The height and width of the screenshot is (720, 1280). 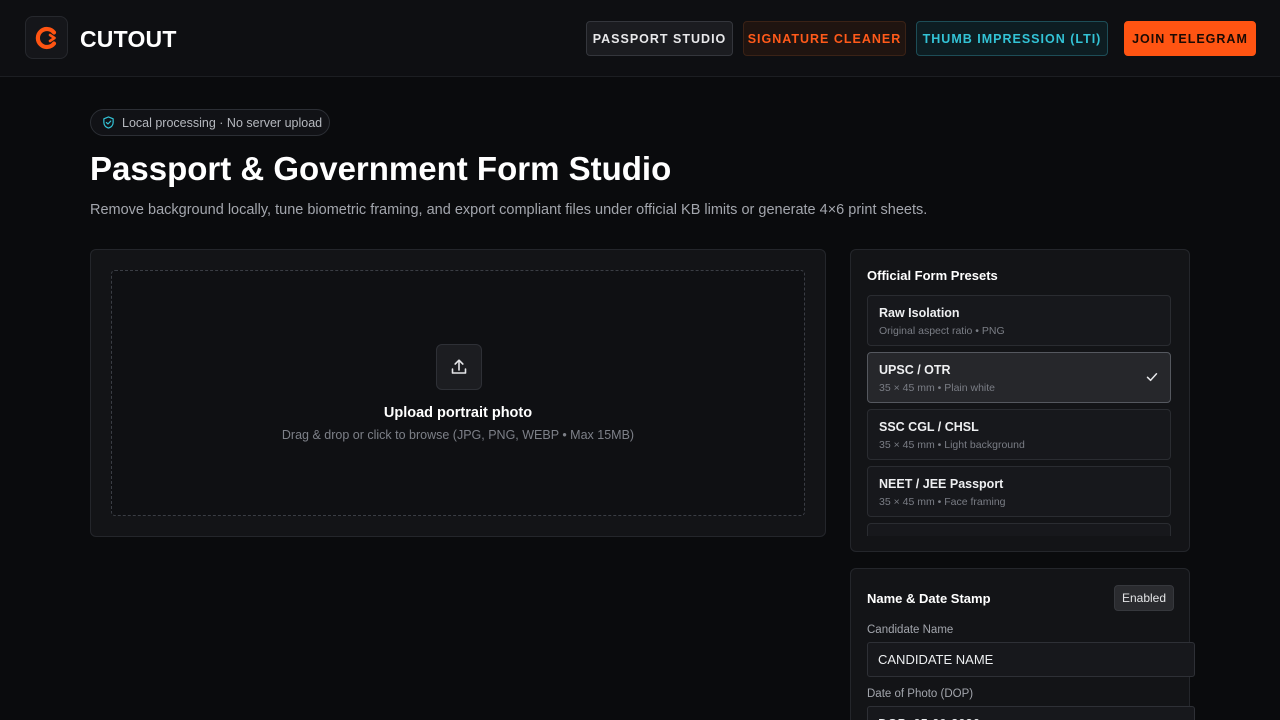 What do you see at coordinates (920, 694) in the screenshot?
I see `date-of-photo-label: Date of Photo (DOP)` at bounding box center [920, 694].